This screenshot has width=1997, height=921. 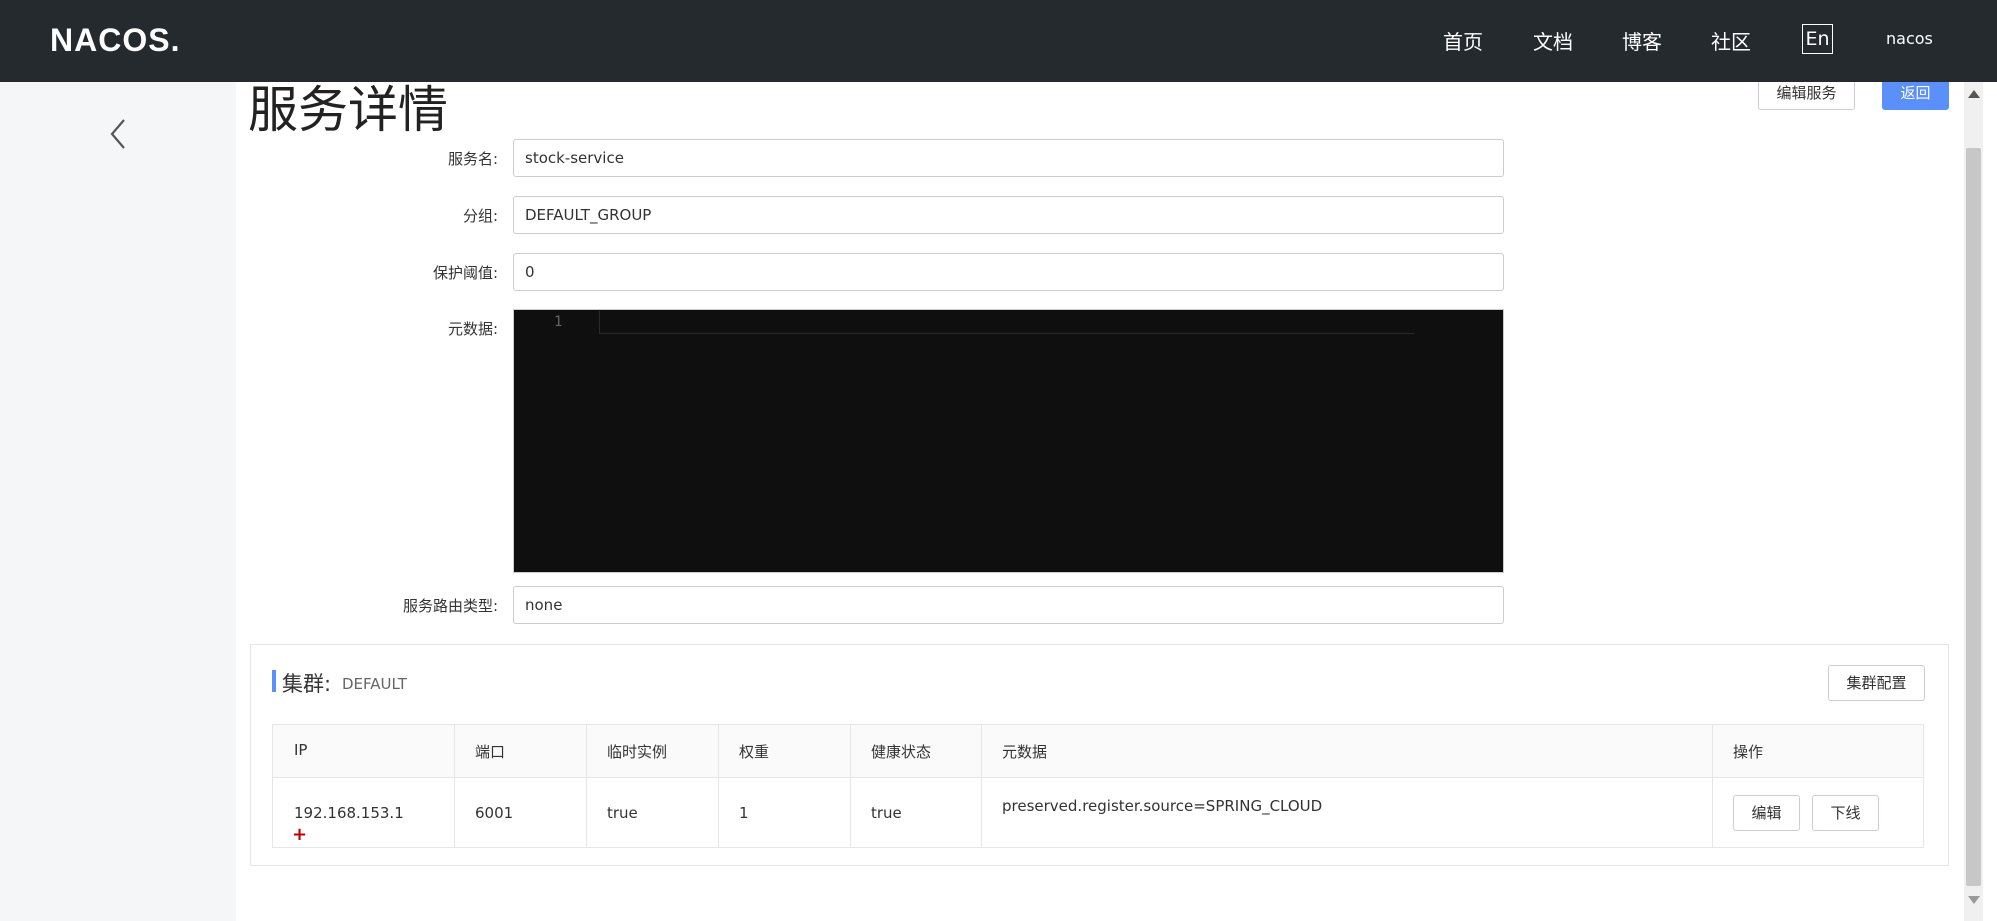 What do you see at coordinates (1731, 40) in the screenshot?
I see `nav-community: 社区` at bounding box center [1731, 40].